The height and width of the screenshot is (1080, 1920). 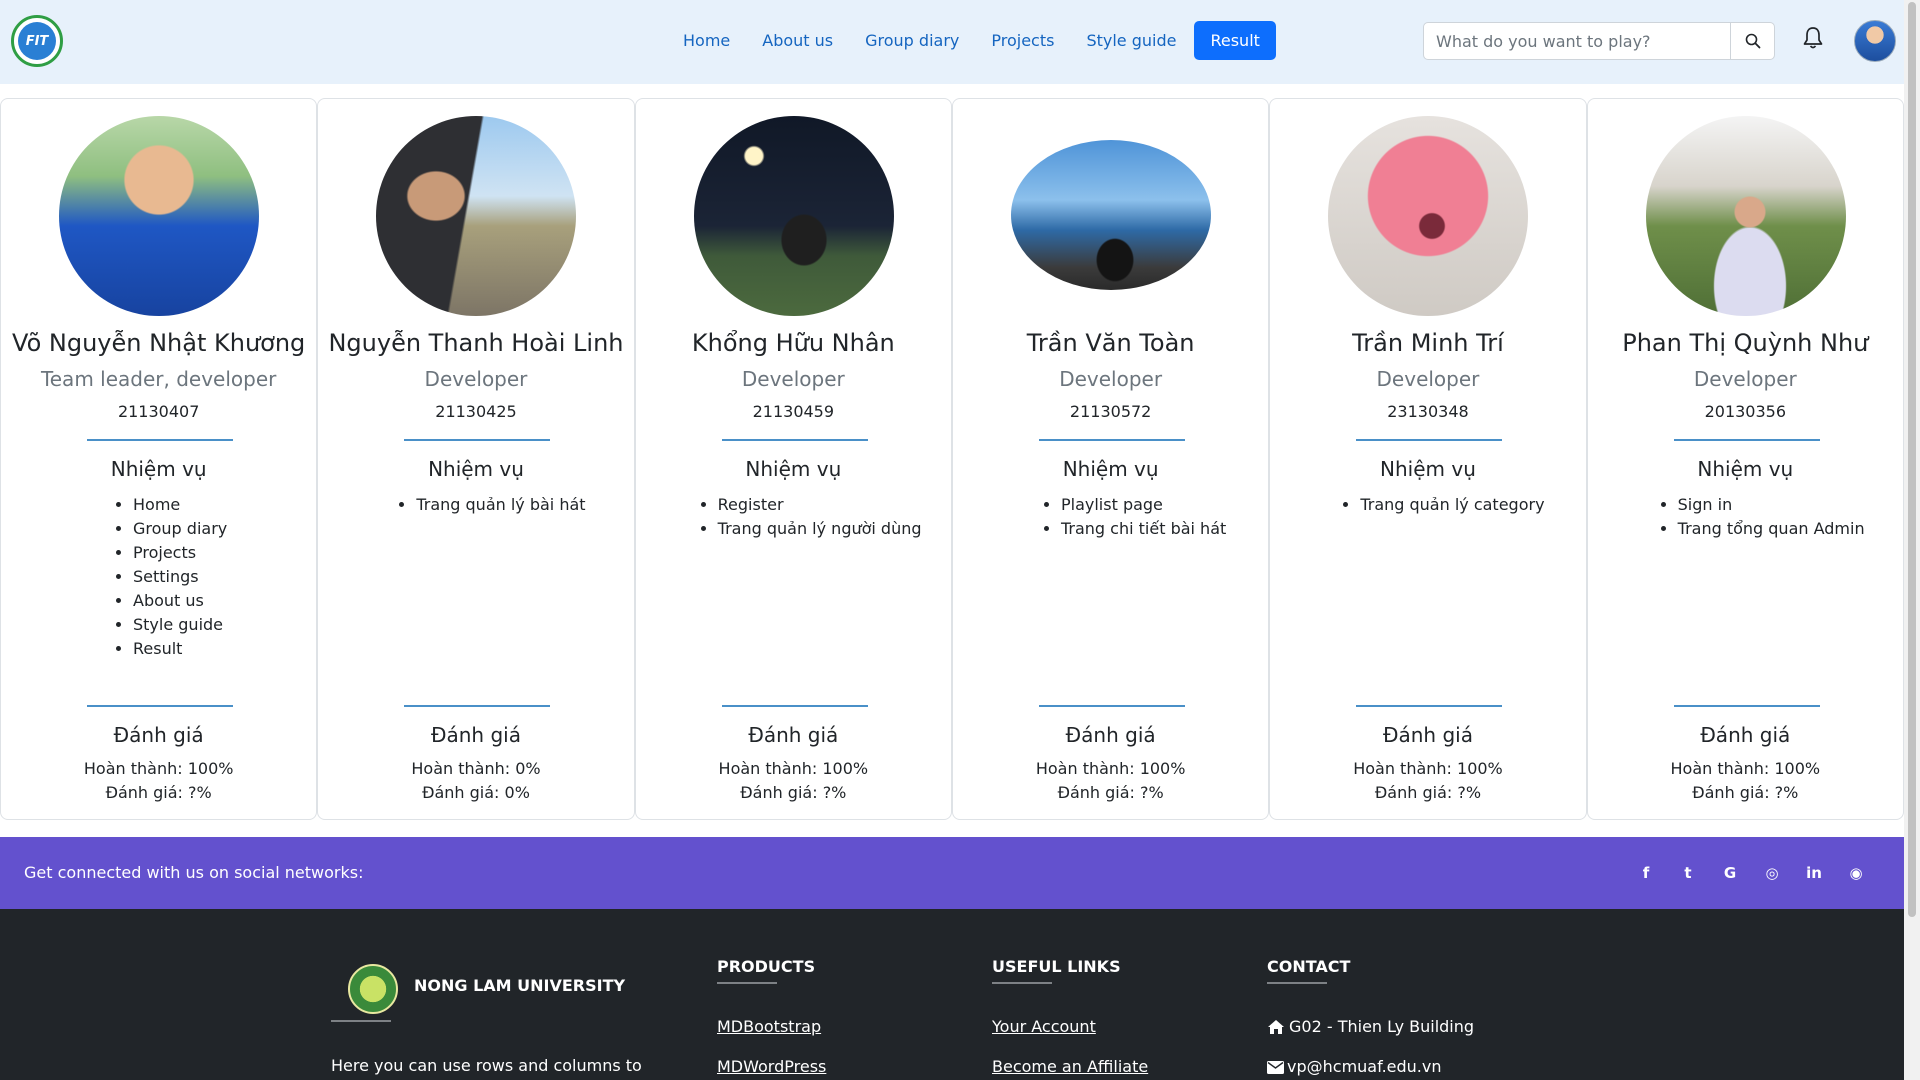 I want to click on search-button, so click(x=1752, y=41).